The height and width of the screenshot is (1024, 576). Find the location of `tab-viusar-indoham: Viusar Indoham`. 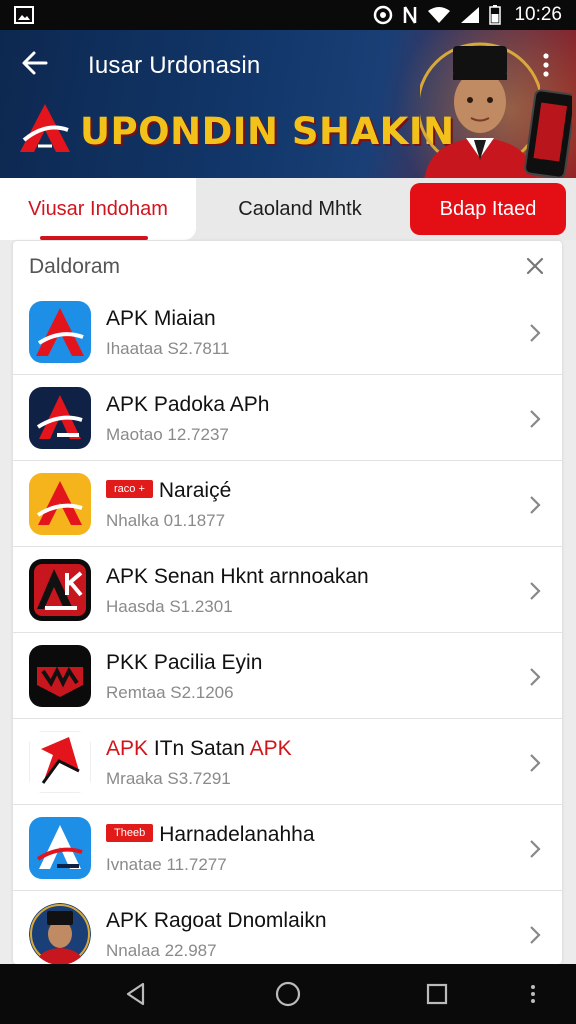

tab-viusar-indoham: Viusar Indoham is located at coordinates (98, 209).